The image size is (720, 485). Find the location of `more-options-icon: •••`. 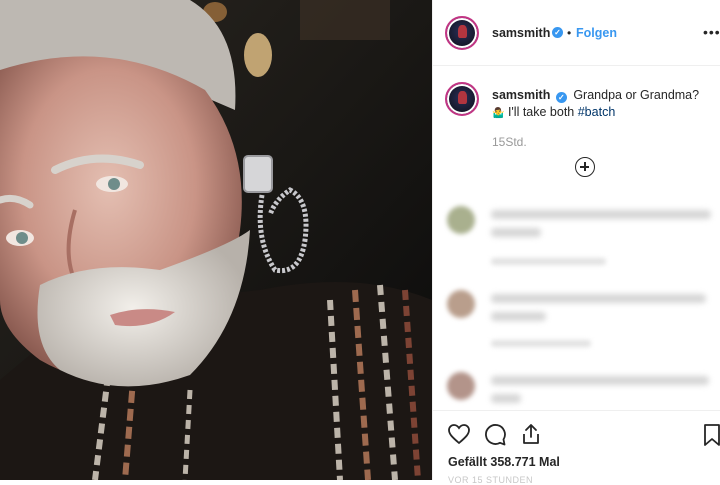

more-options-icon: ••• is located at coordinates (711, 32).